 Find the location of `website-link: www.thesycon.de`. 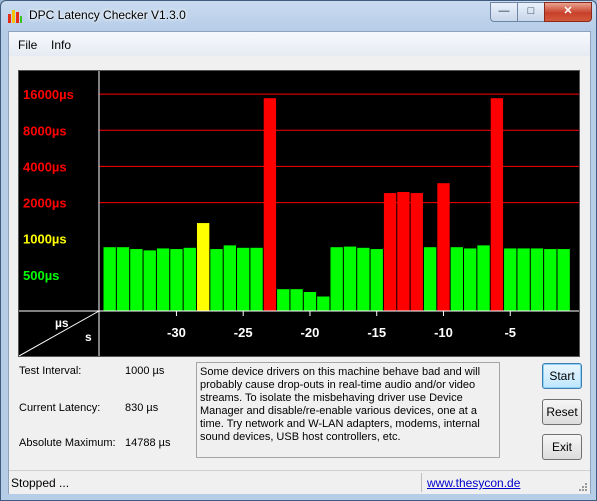

website-link: www.thesycon.de is located at coordinates (473, 483).